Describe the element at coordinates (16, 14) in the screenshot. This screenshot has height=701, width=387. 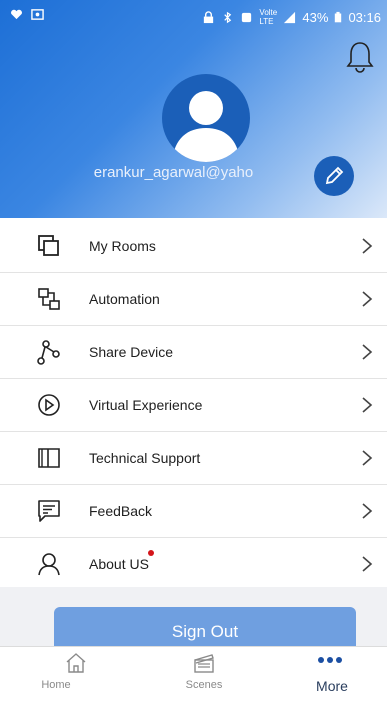
I see `heart-icon` at that location.